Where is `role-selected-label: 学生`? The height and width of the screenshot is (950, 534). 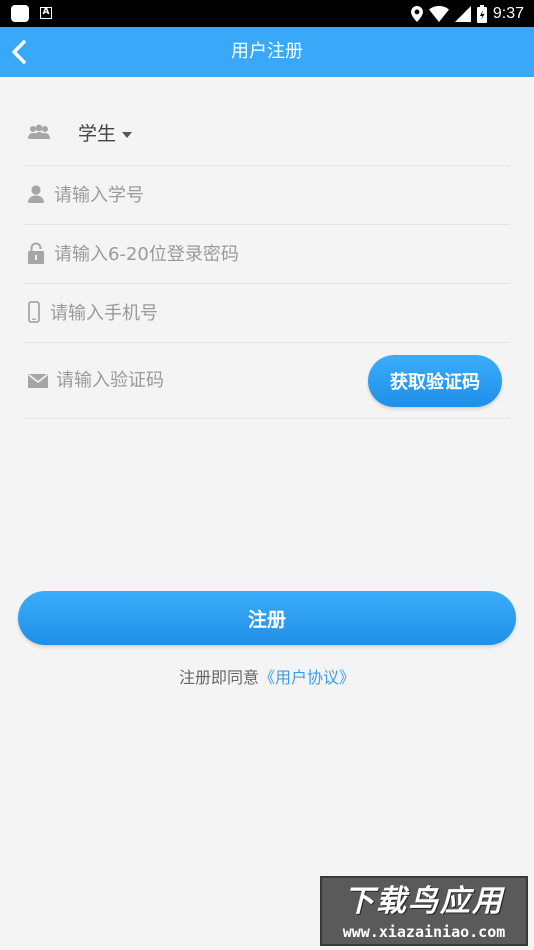 role-selected-label: 学生 is located at coordinates (97, 134).